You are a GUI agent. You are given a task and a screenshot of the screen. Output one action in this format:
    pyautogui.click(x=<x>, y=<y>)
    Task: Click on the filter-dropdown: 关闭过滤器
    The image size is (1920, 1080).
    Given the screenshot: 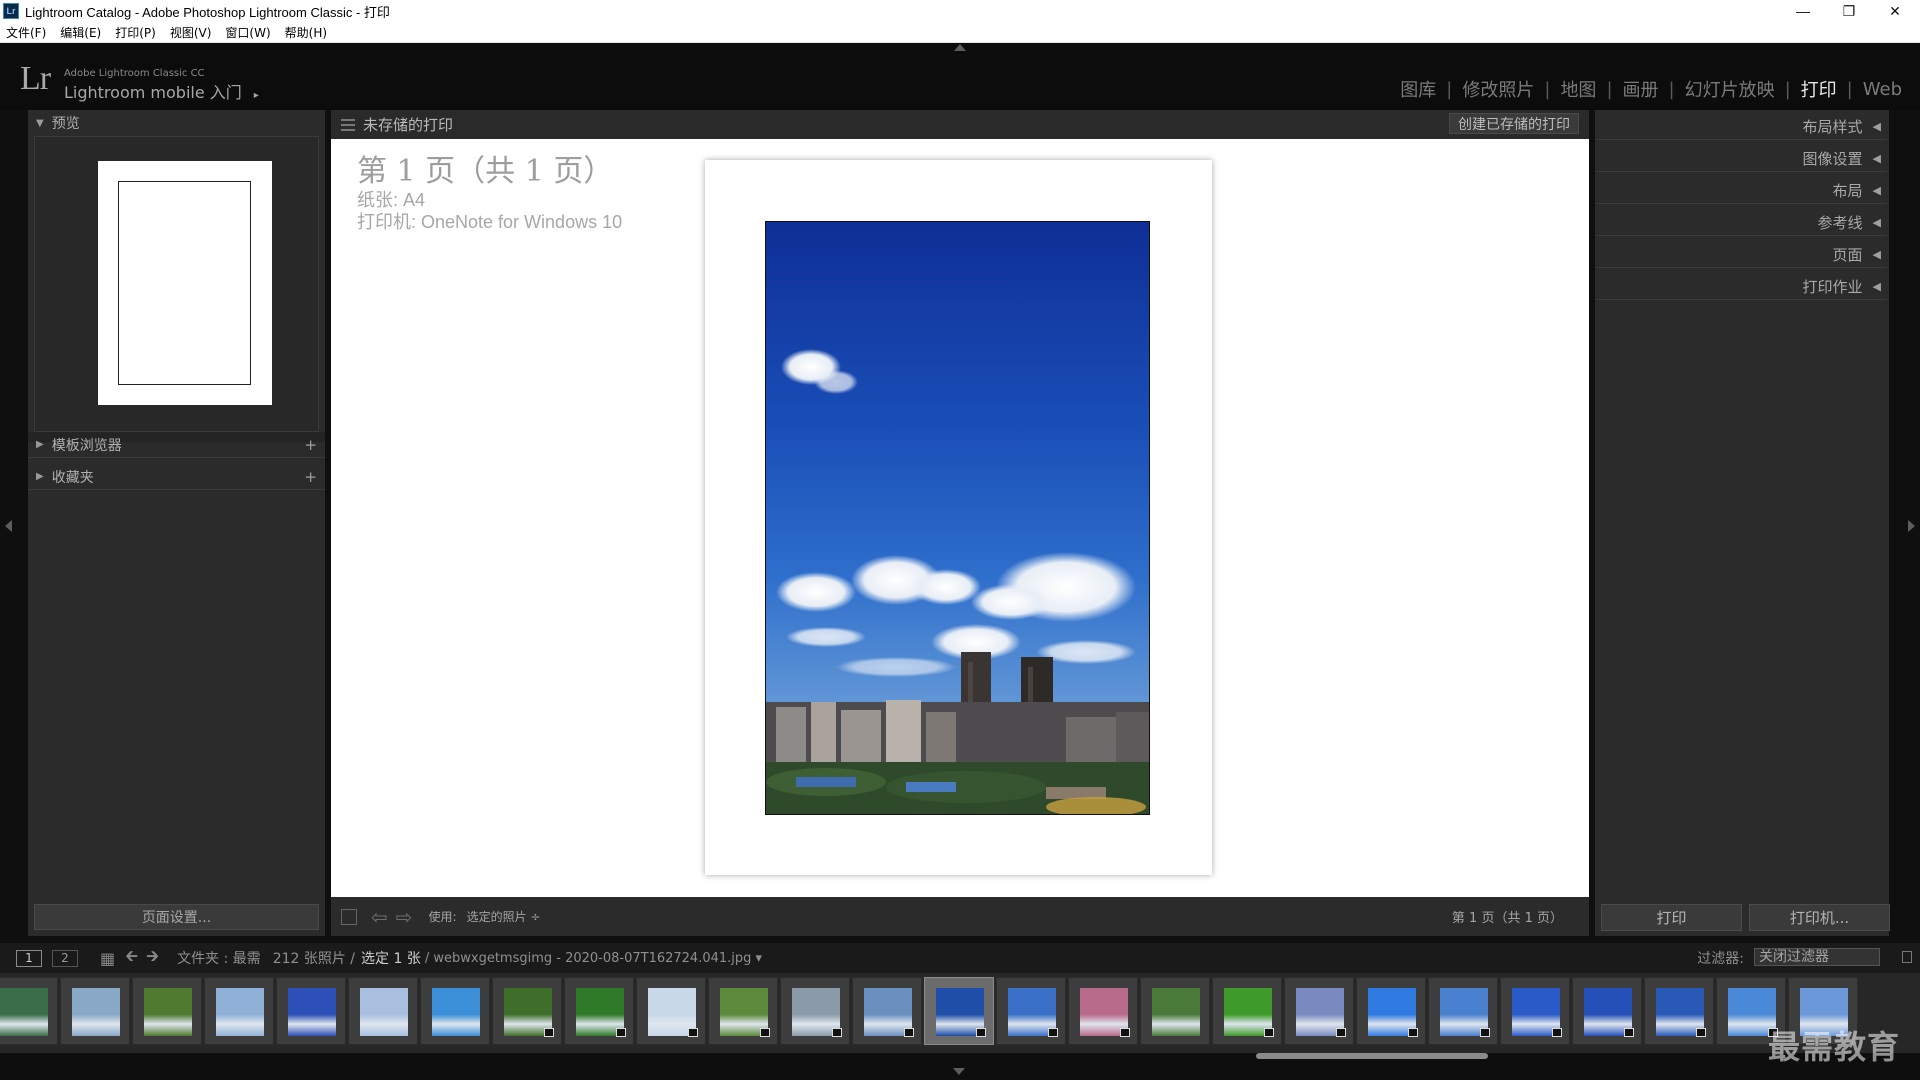 What is the action you would take?
    pyautogui.click(x=1817, y=957)
    